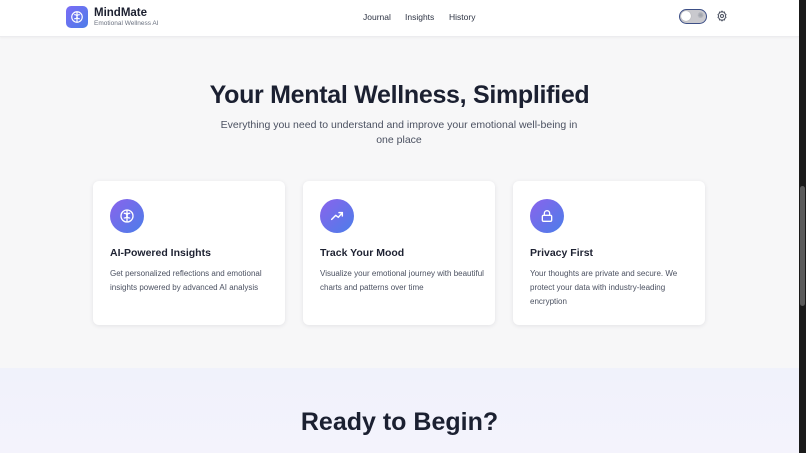 The height and width of the screenshot is (453, 806). Describe the element at coordinates (399, 95) in the screenshot. I see `hero-title: Your Mental Wellness, Simplified` at that location.